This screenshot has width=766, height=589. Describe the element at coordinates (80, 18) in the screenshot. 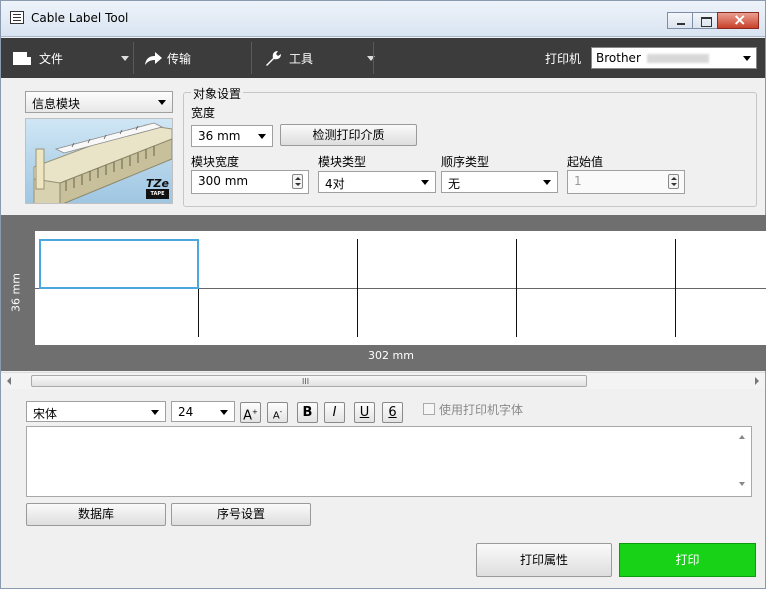

I see `window-title: Cable Label Tool` at that location.